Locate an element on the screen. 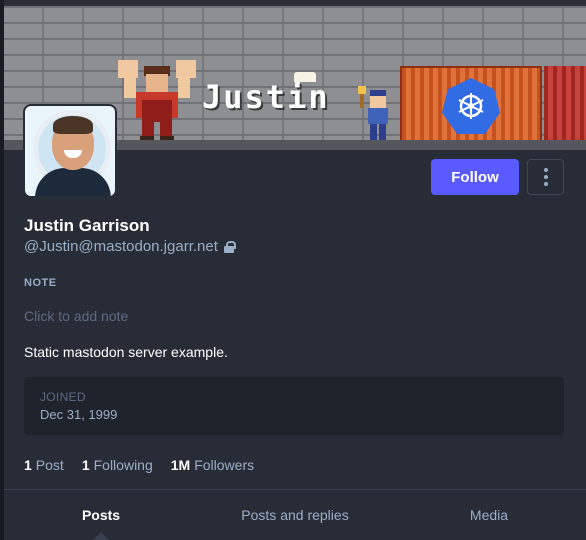  avatar-hair is located at coordinates (73, 125).